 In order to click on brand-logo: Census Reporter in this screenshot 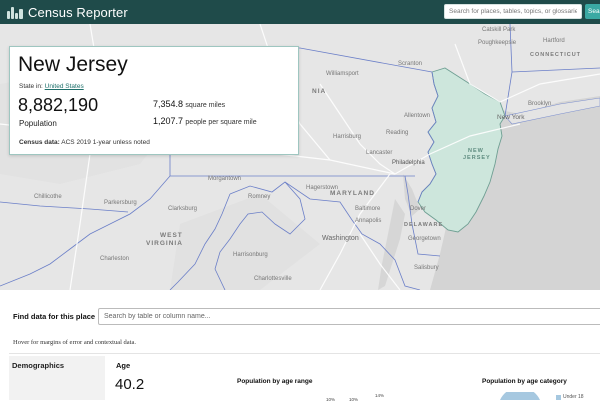, I will do `click(67, 12)`.